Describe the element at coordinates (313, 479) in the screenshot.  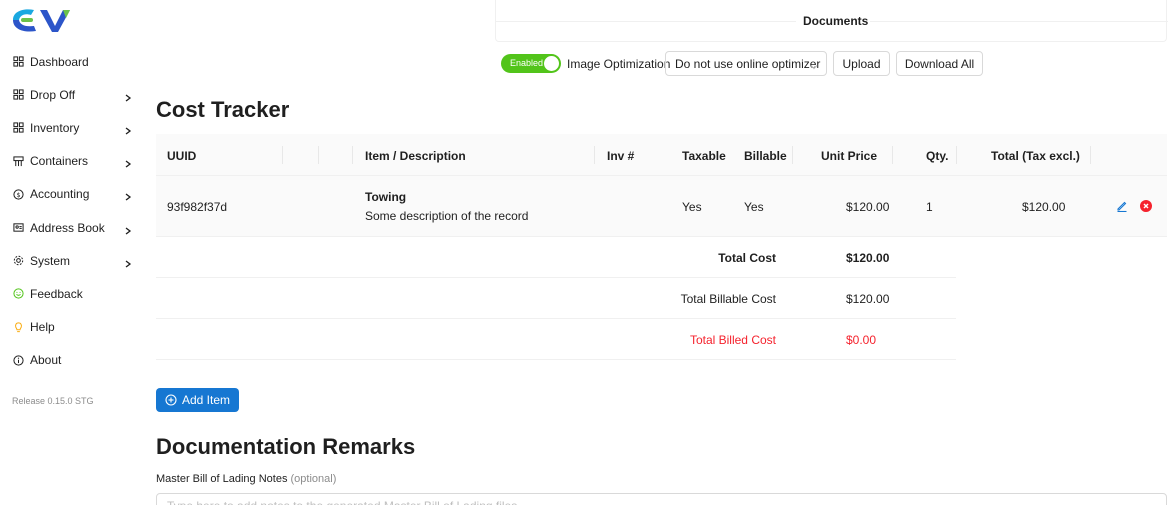
I see `optional-hint: (optional)` at that location.